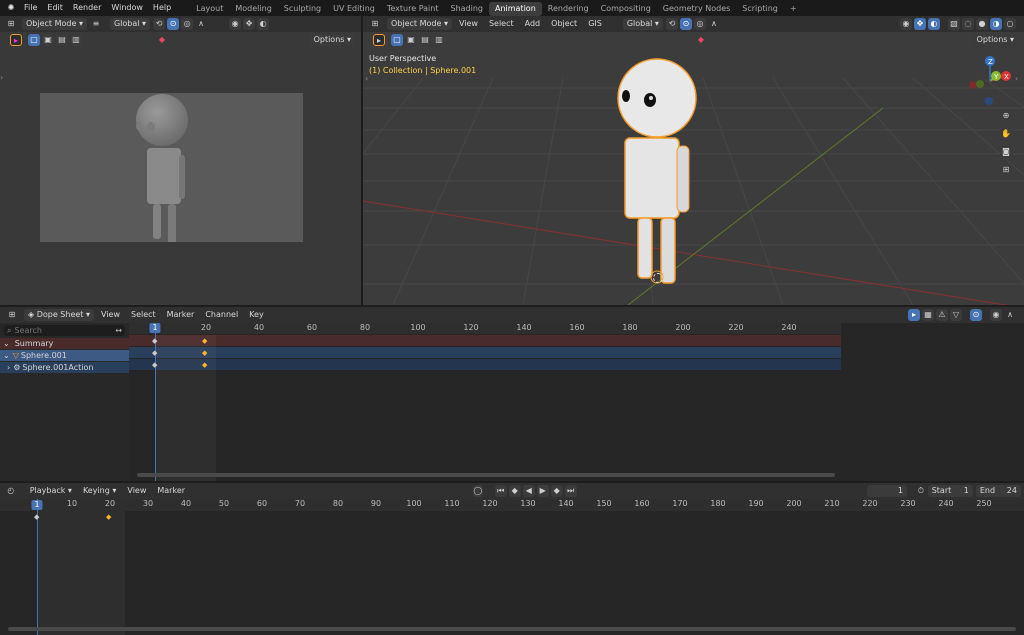  What do you see at coordinates (11, 8) in the screenshot?
I see `blender-logo-icon: ✺` at bounding box center [11, 8].